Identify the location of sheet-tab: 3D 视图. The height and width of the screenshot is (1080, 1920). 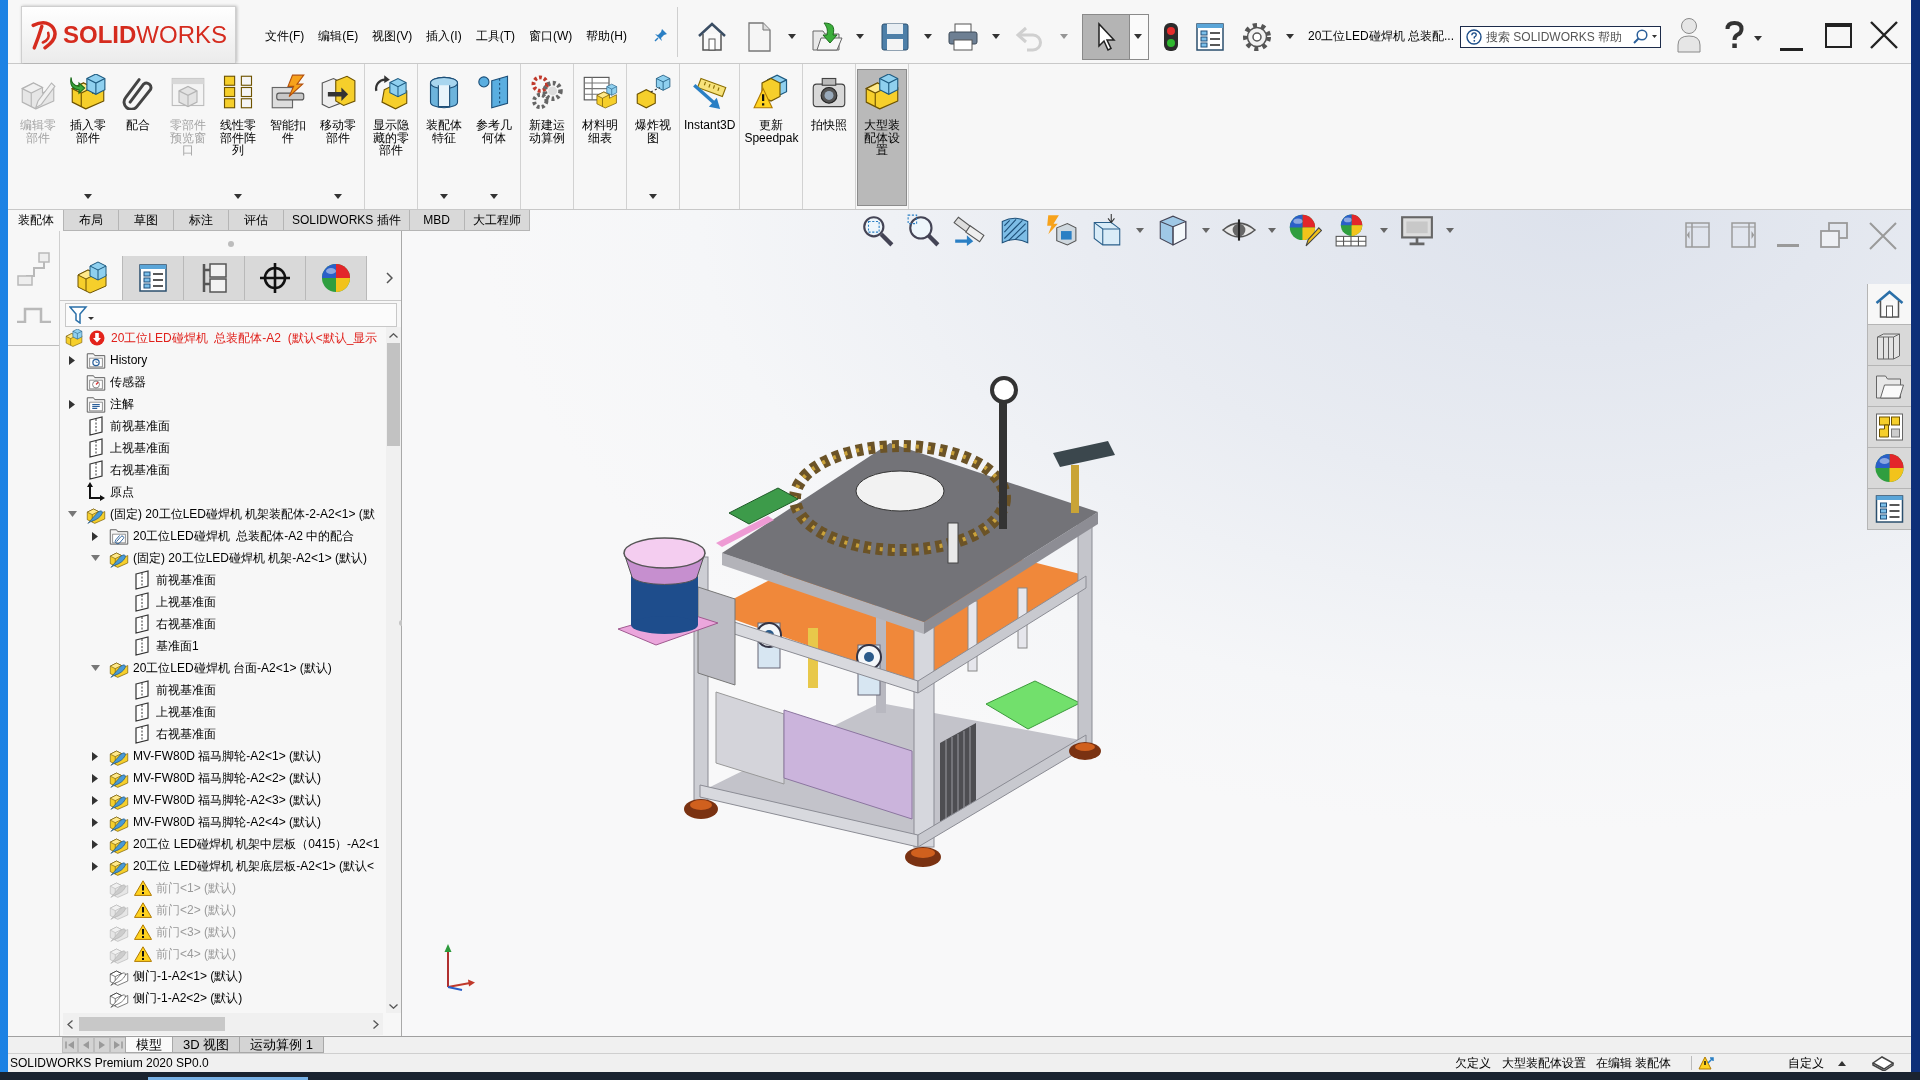
(206, 1045).